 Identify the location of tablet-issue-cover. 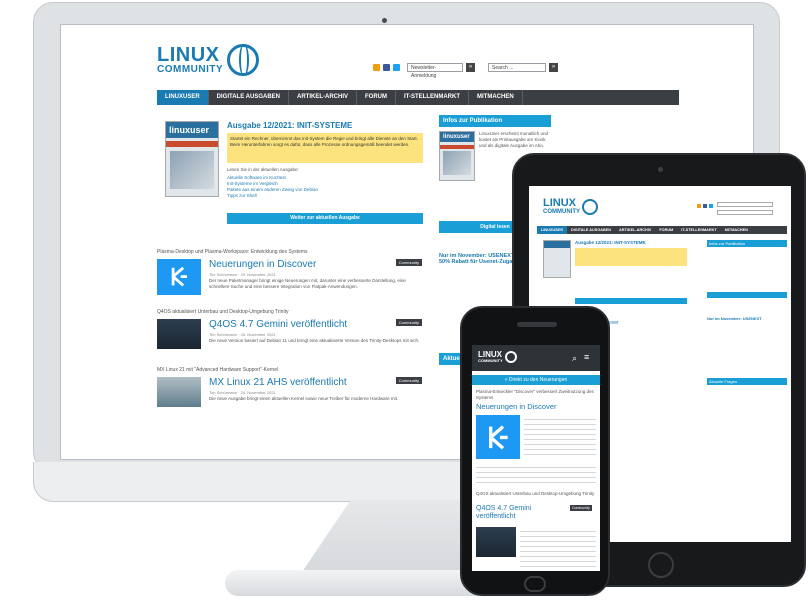
(557, 259).